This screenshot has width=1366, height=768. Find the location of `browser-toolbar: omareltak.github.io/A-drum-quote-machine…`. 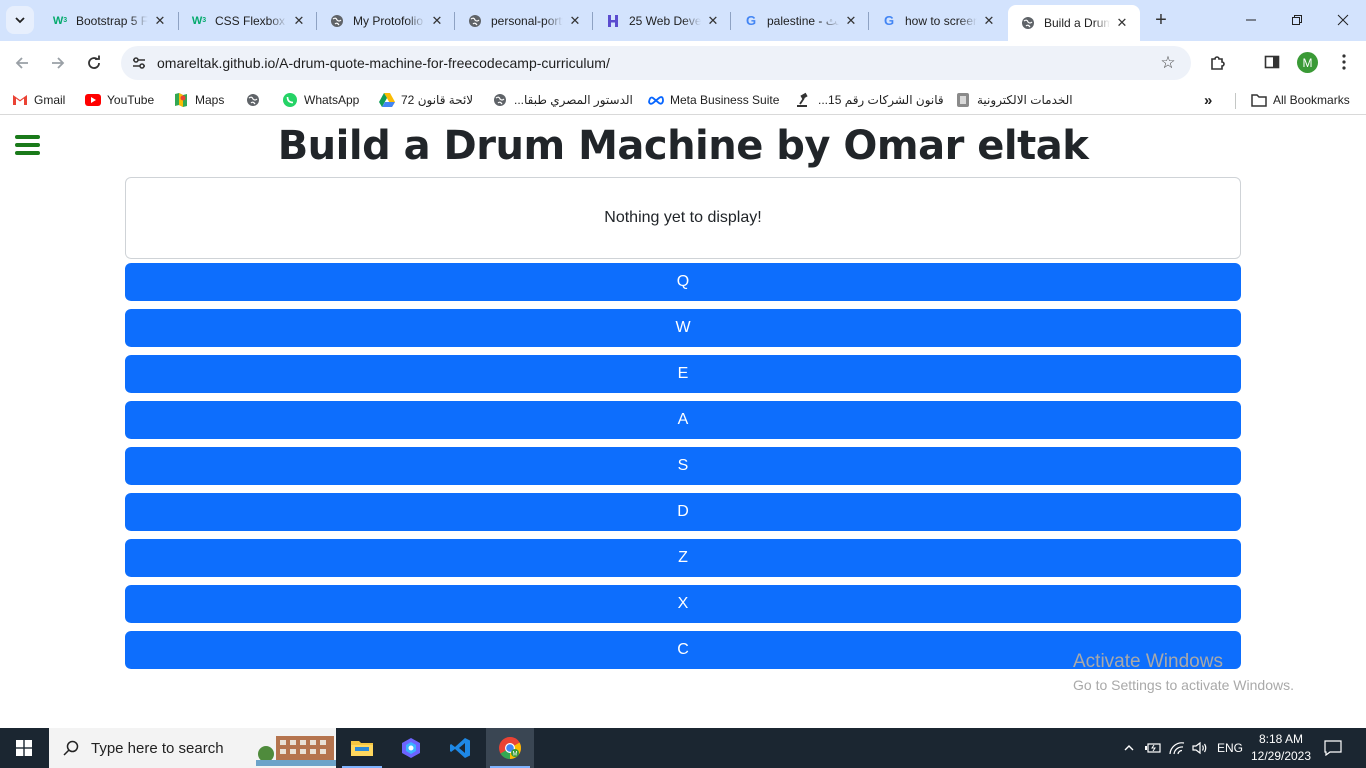

browser-toolbar: omareltak.github.io/A-drum-quote-machine… is located at coordinates (683, 63).